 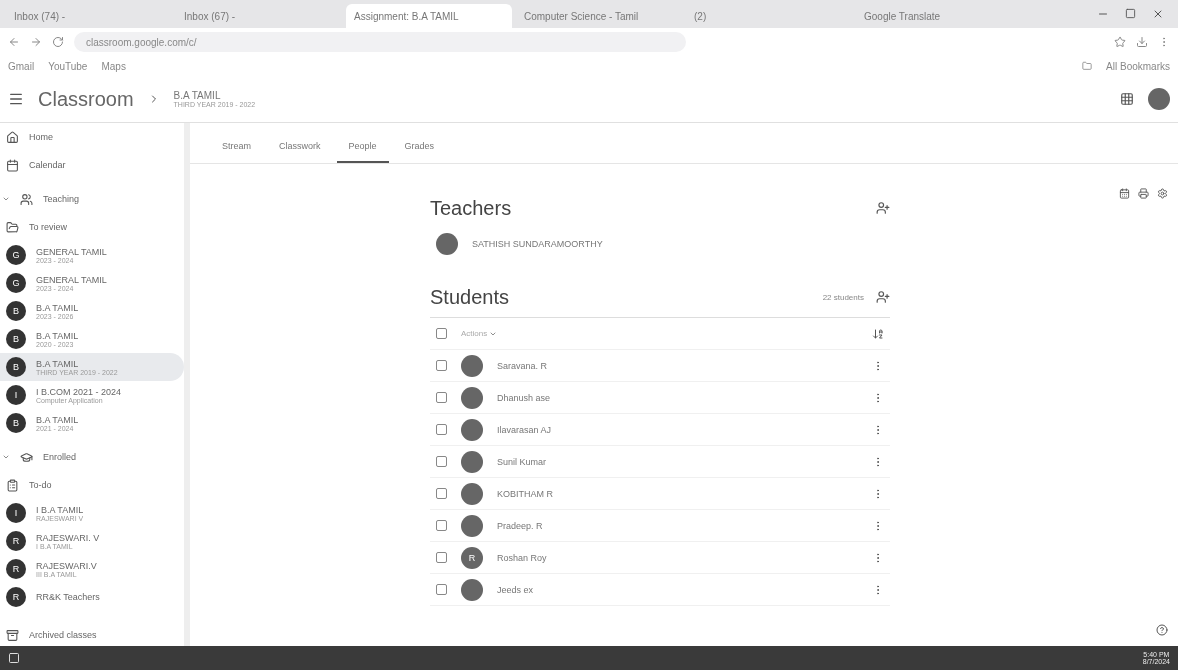 I want to click on page-tab: Stream, so click(x=236, y=152).